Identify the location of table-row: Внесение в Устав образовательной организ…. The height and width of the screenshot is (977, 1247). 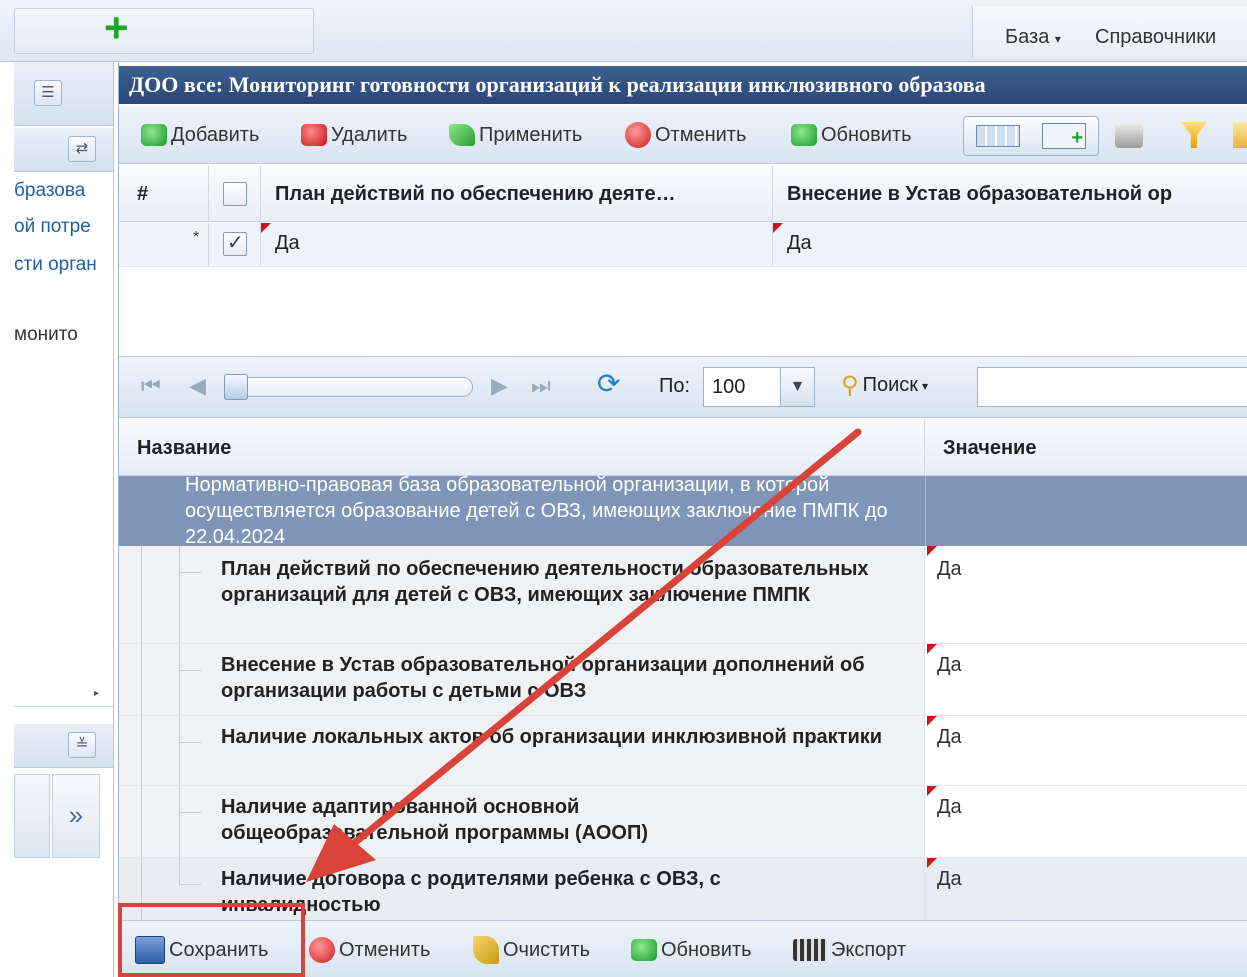
(683, 680).